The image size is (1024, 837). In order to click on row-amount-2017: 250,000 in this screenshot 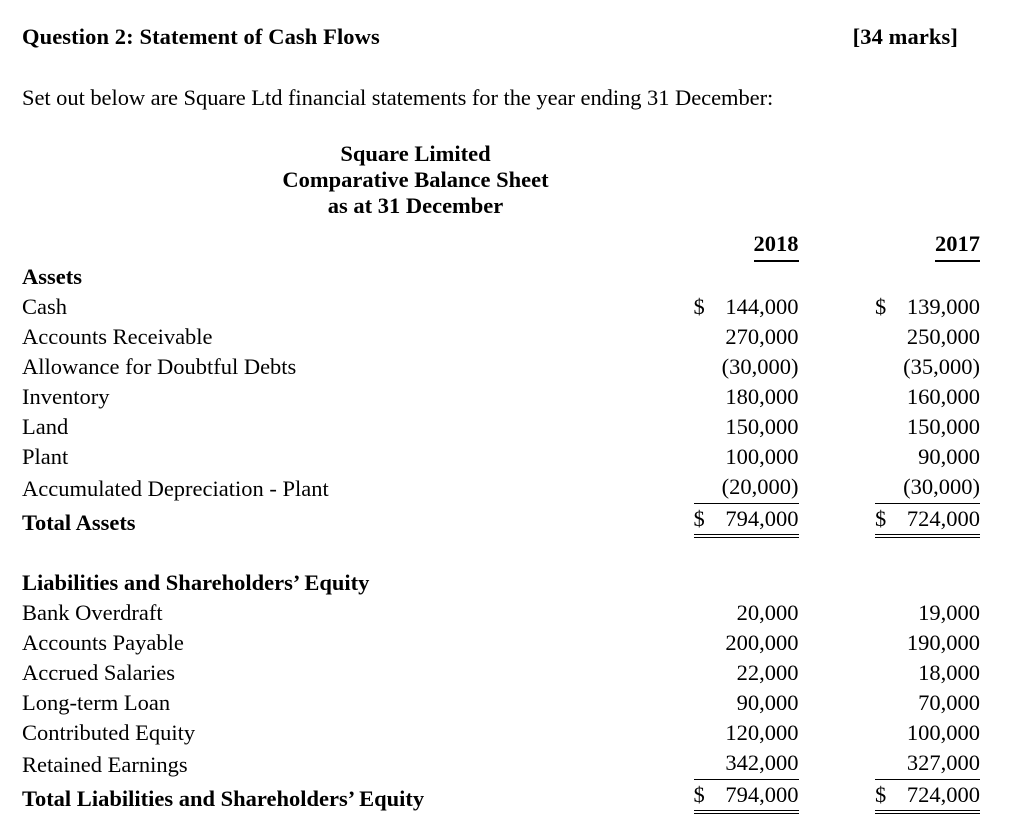, I will do `click(889, 337)`.